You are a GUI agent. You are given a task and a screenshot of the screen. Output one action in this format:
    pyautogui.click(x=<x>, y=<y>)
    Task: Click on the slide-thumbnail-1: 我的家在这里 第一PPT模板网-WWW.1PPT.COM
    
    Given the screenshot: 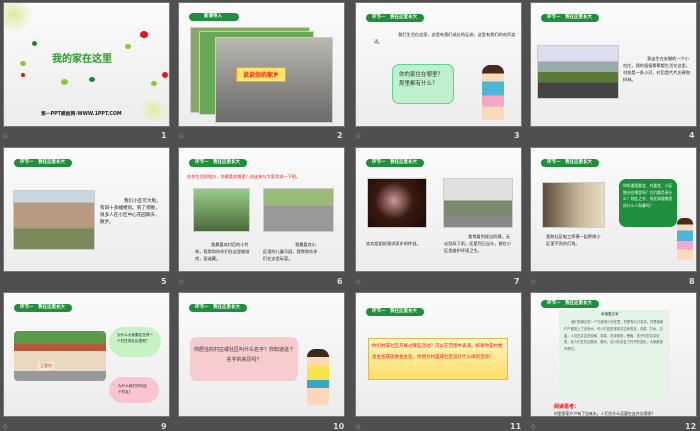 What is the action you would take?
    pyautogui.click(x=86, y=64)
    